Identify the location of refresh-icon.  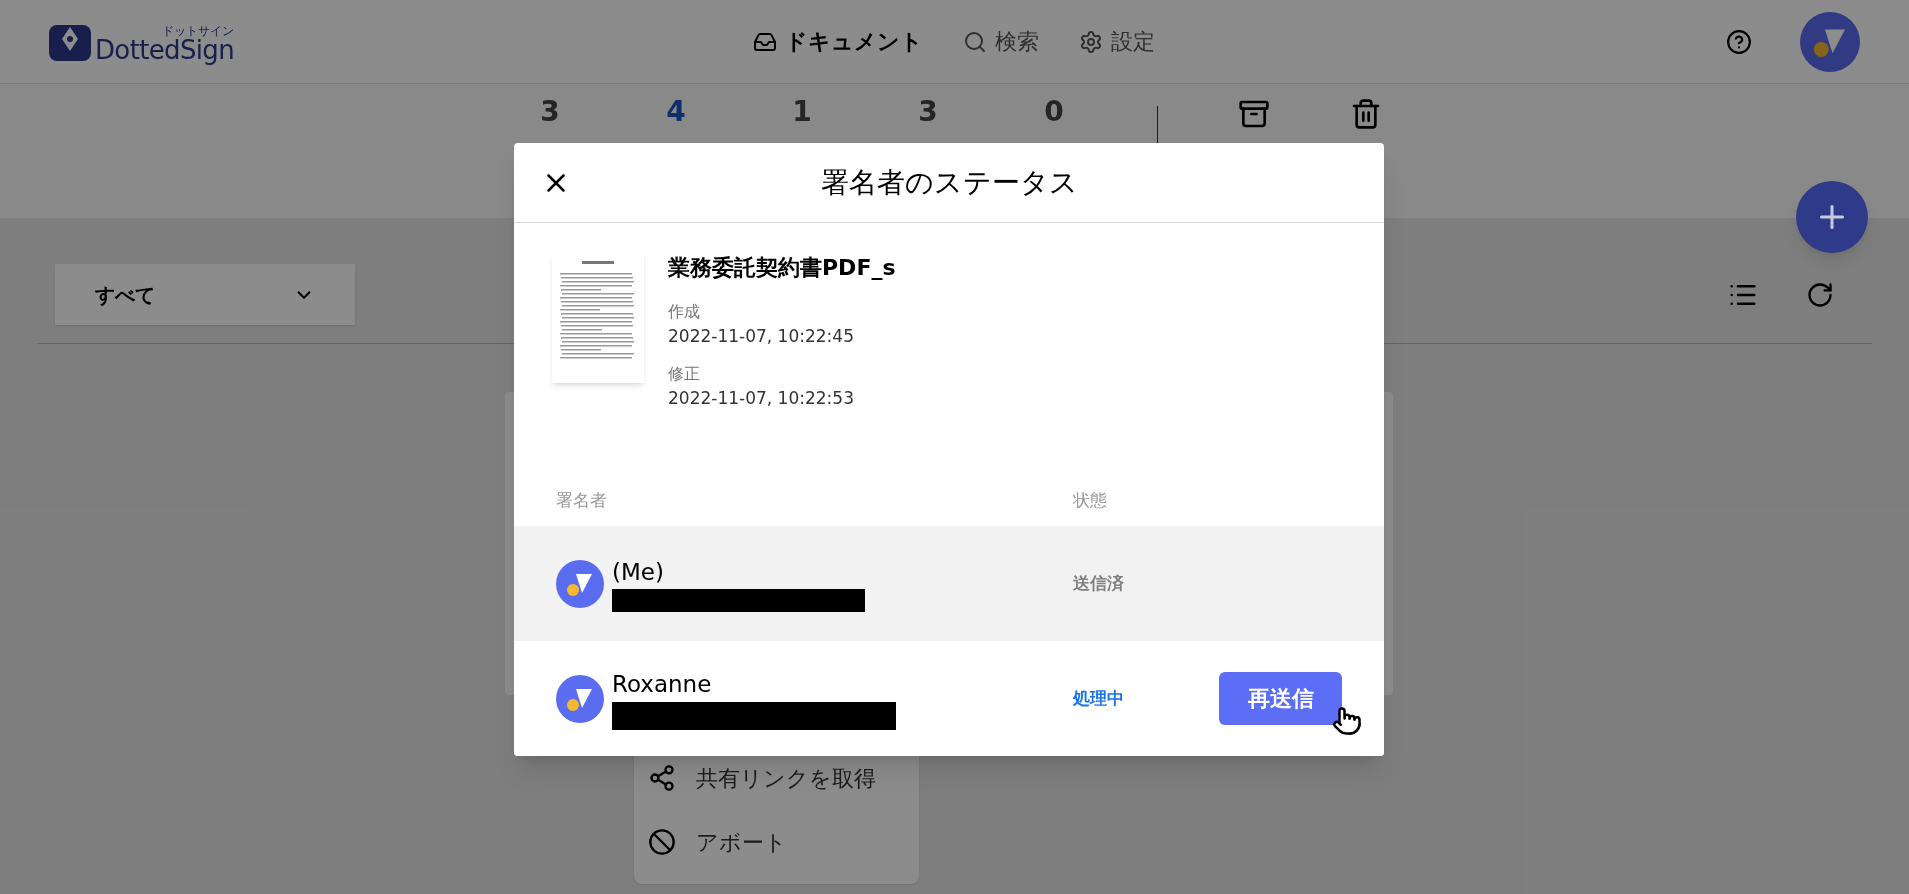
(1820, 294).